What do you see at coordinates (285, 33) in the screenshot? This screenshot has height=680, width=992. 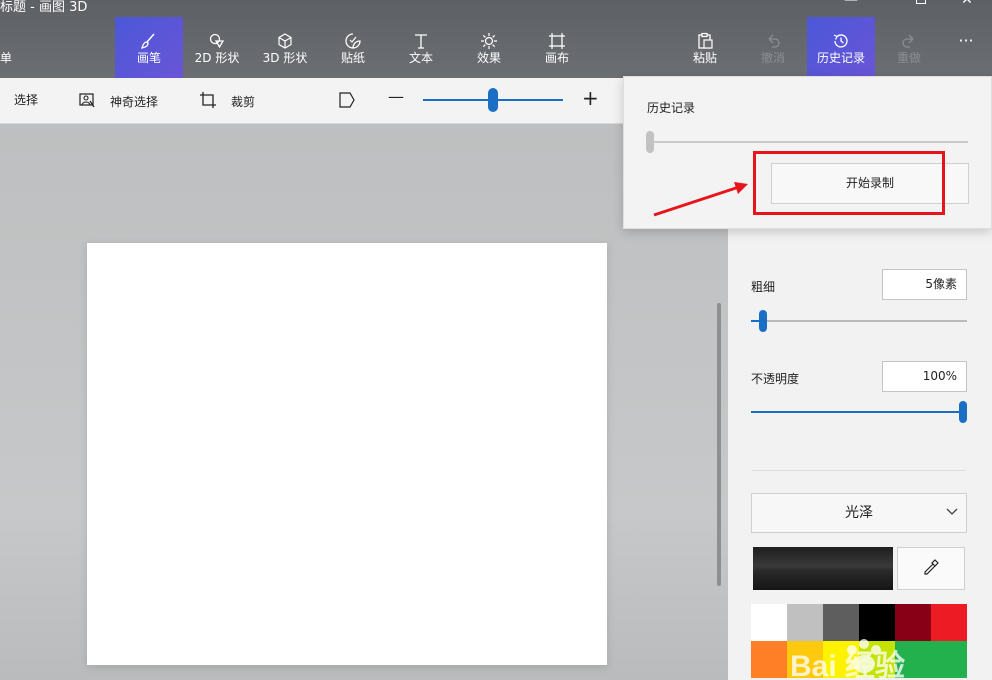 I see `3d-shapes-icon` at bounding box center [285, 33].